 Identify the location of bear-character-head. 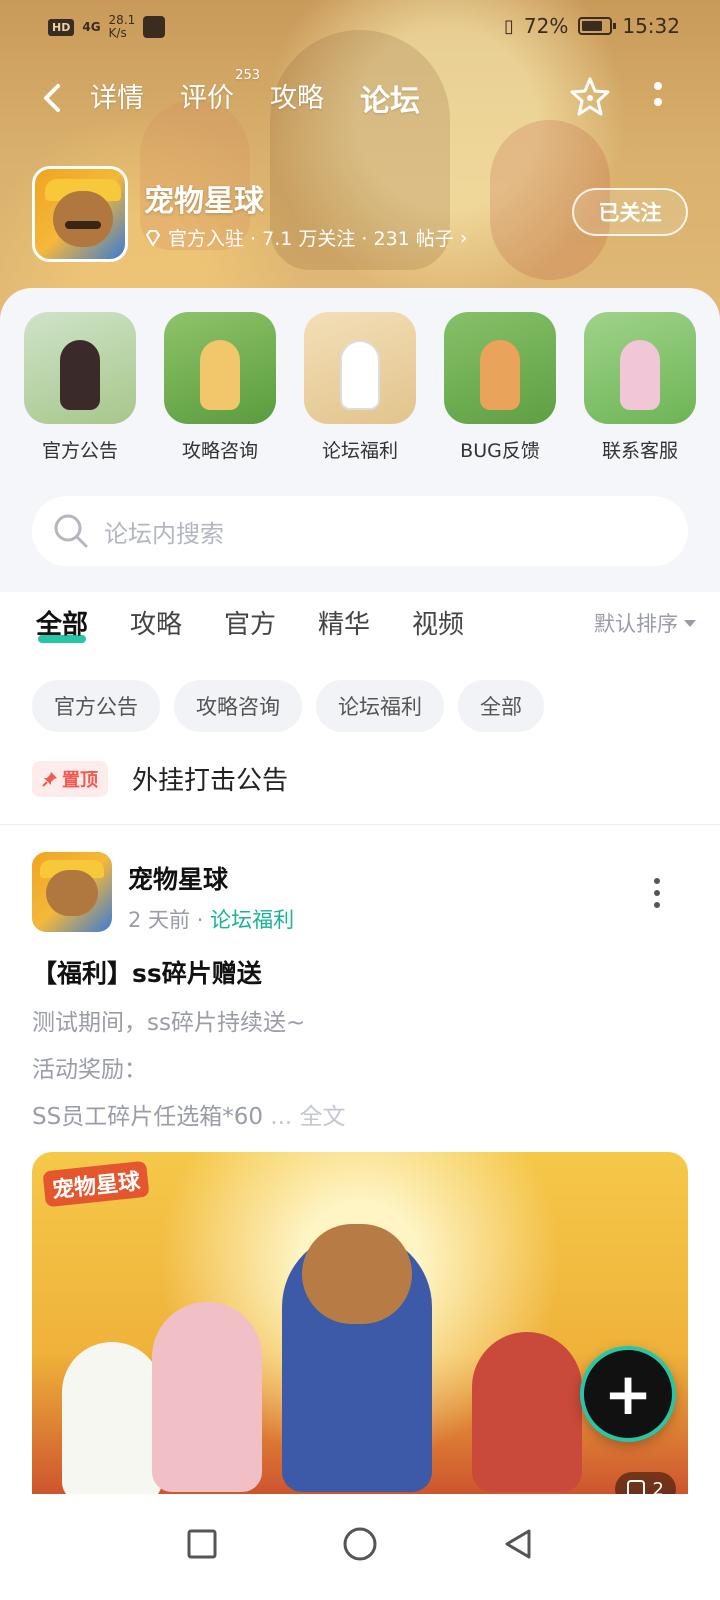
(357, 1274).